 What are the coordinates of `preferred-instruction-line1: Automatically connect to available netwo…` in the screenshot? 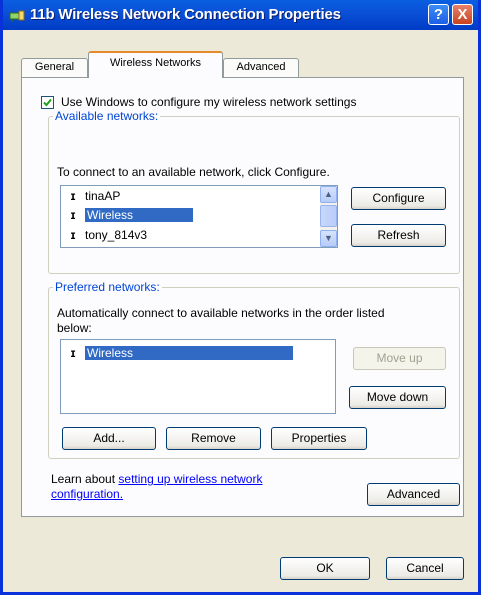 It's located at (221, 313).